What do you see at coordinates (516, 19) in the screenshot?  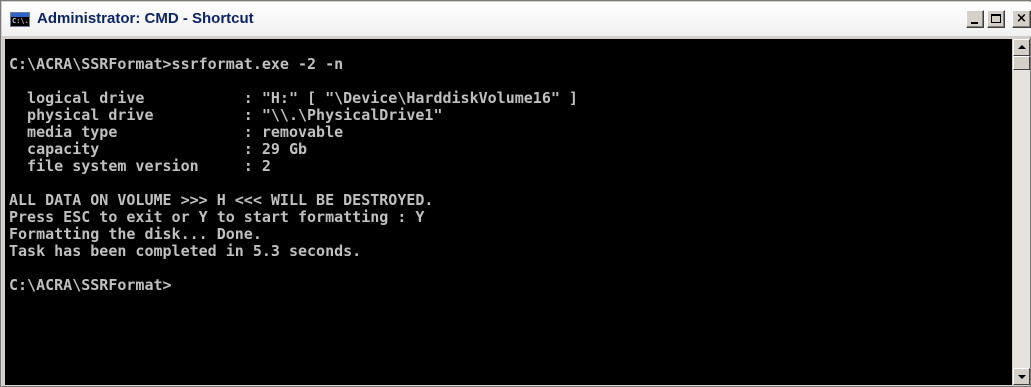 I see `title-bar: C:\. Administrator: CMD - Shortcut ×` at bounding box center [516, 19].